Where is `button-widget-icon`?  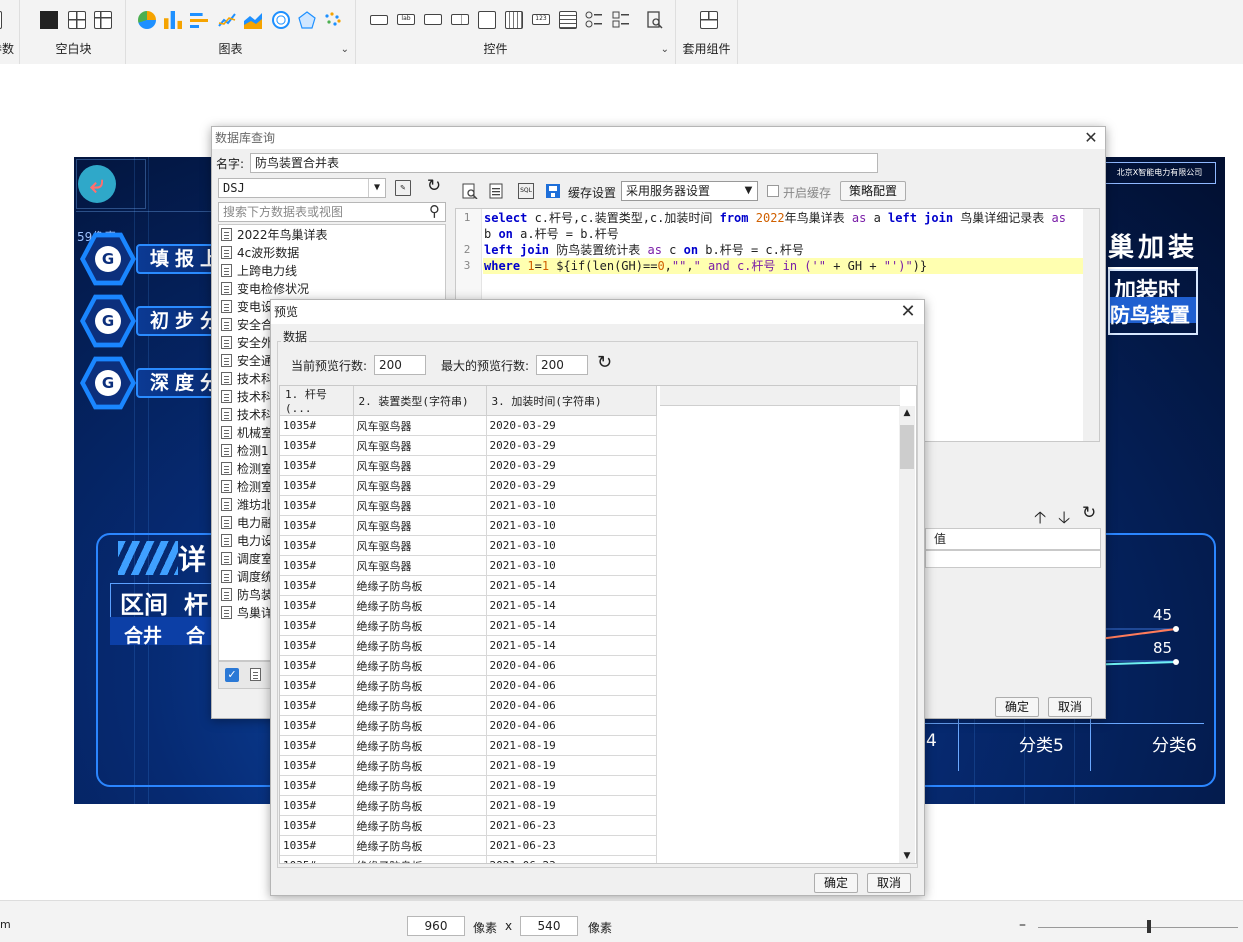
button-widget-icon is located at coordinates (379, 20).